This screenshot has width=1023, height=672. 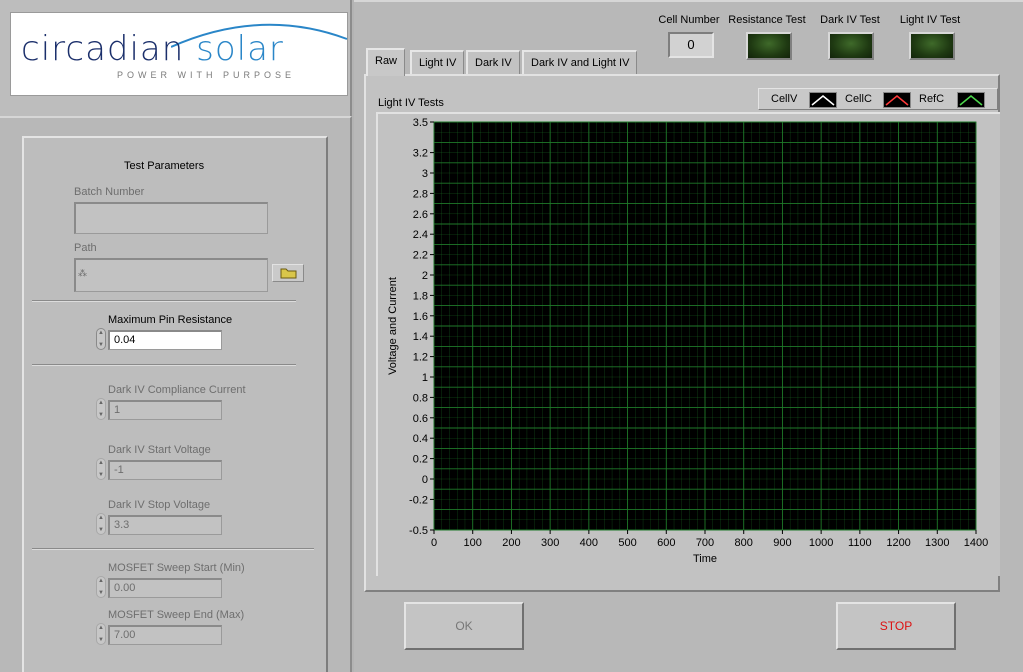 What do you see at coordinates (932, 46) in the screenshot?
I see `light-iv-test-led` at bounding box center [932, 46].